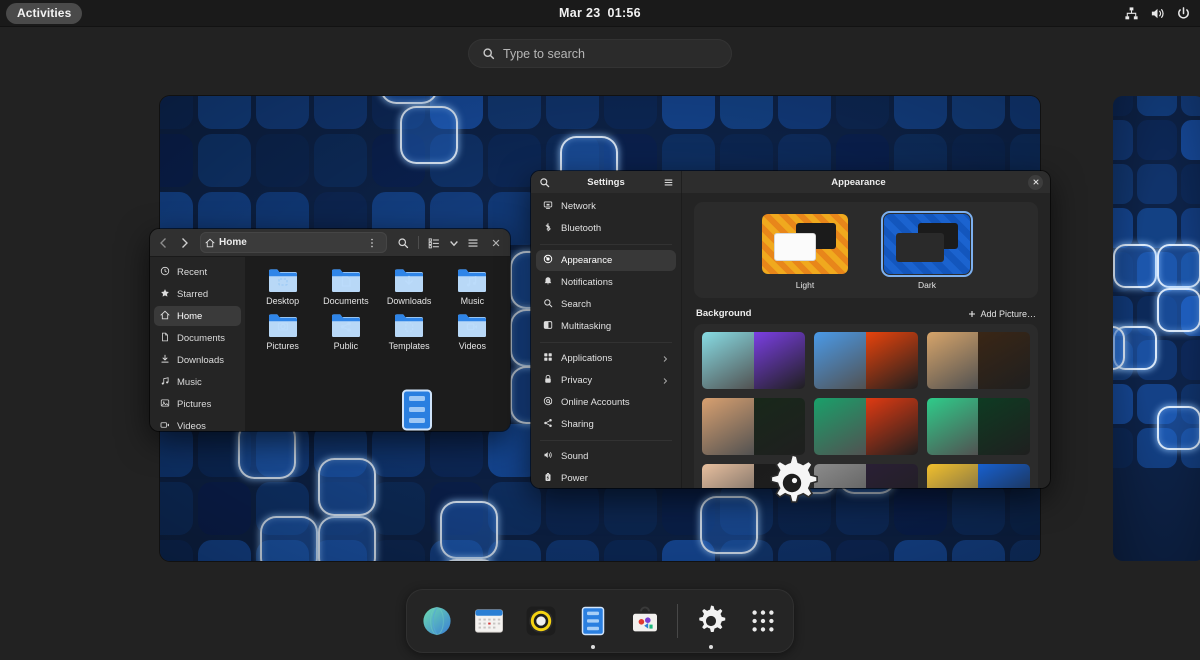 This screenshot has height=660, width=1200. Describe the element at coordinates (606, 282) in the screenshot. I see `settings-item-notifications: Notifications` at that location.